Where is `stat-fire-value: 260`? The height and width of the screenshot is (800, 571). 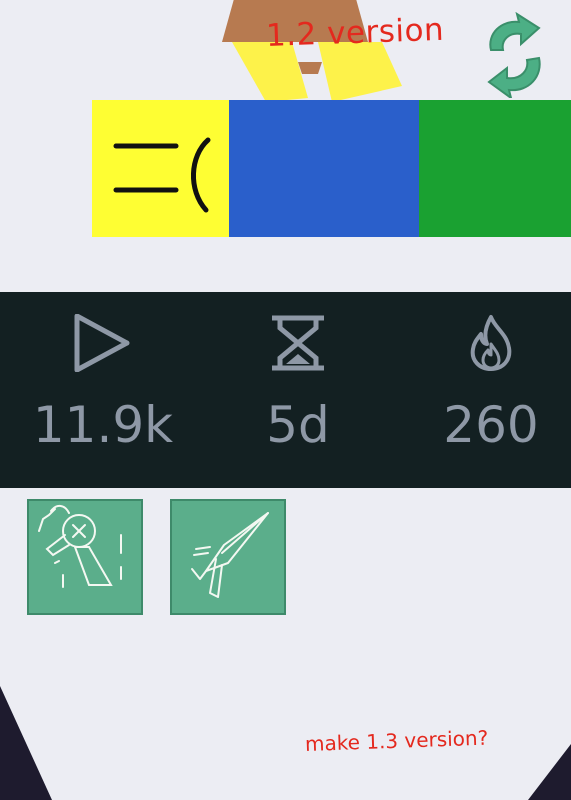 stat-fire-value: 260 is located at coordinates (491, 425).